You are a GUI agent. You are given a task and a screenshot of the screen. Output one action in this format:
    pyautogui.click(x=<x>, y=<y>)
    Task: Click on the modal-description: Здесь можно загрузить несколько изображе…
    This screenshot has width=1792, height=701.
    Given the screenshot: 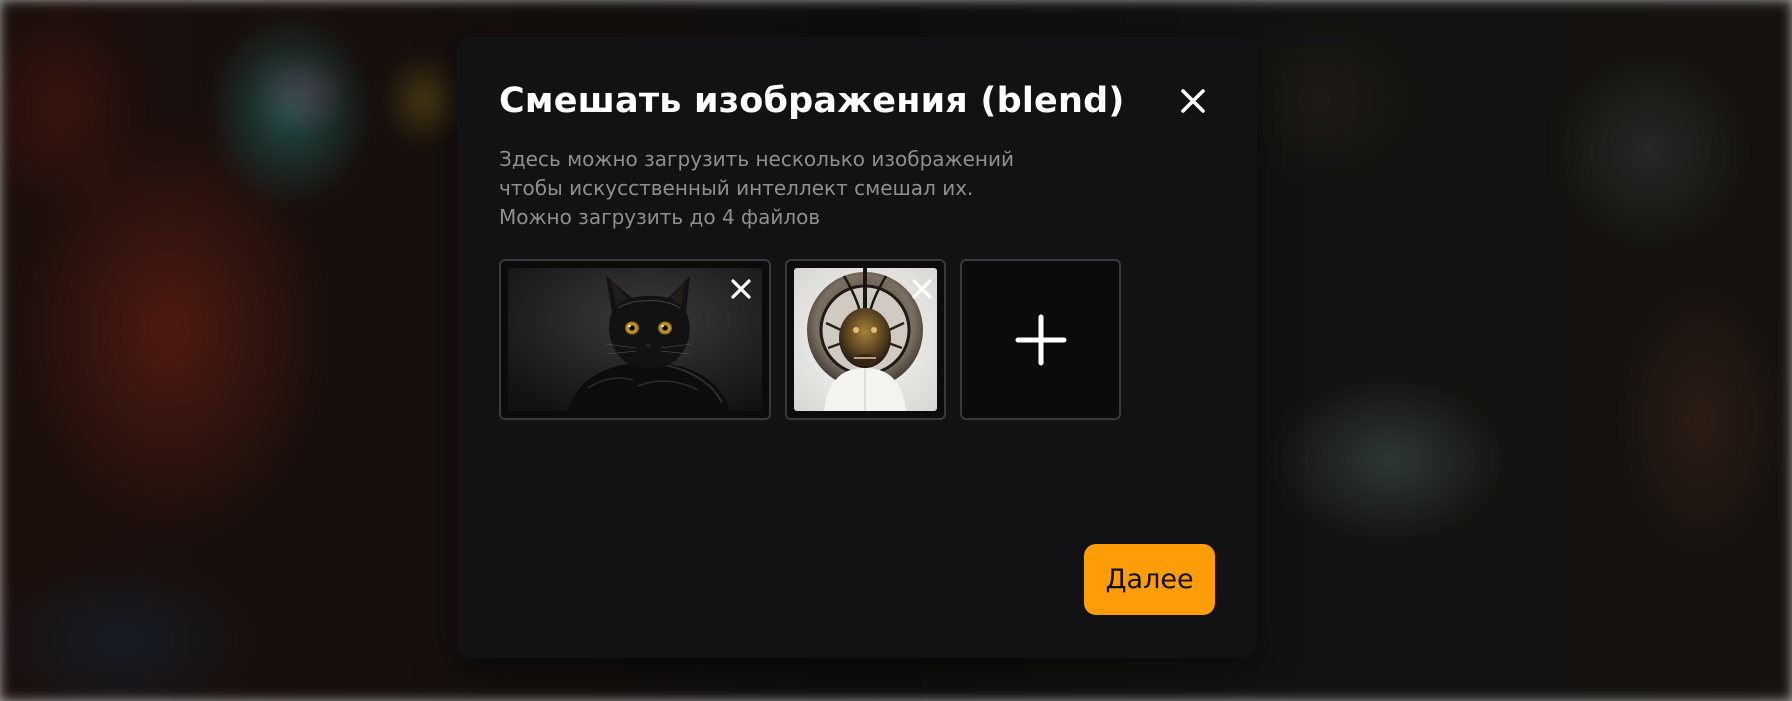 What is the action you would take?
    pyautogui.click(x=779, y=188)
    